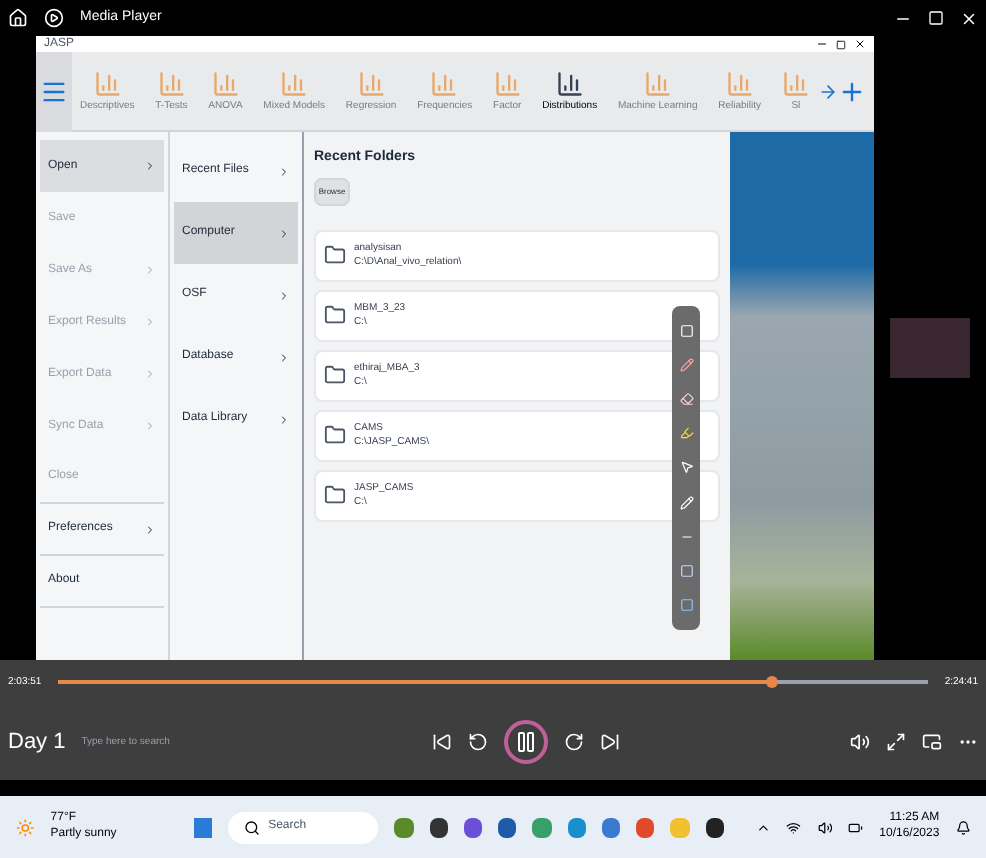  I want to click on eraser-icon, so click(686, 399).